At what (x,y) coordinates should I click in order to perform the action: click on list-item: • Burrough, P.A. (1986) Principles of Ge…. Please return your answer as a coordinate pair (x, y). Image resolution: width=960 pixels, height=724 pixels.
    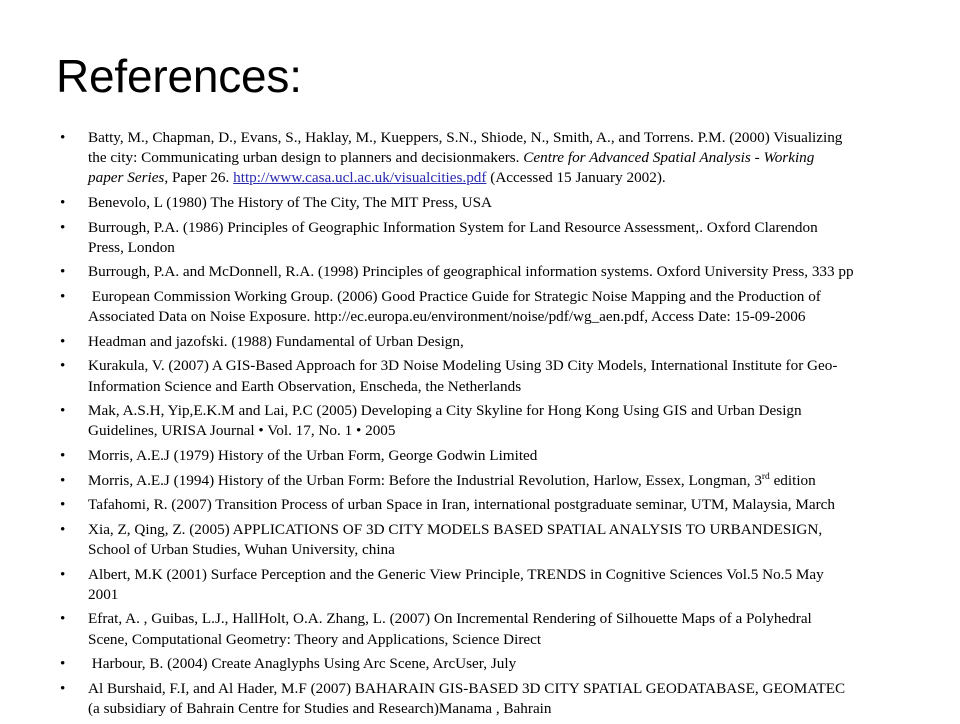
    Looking at the image, I should click on (490, 238).